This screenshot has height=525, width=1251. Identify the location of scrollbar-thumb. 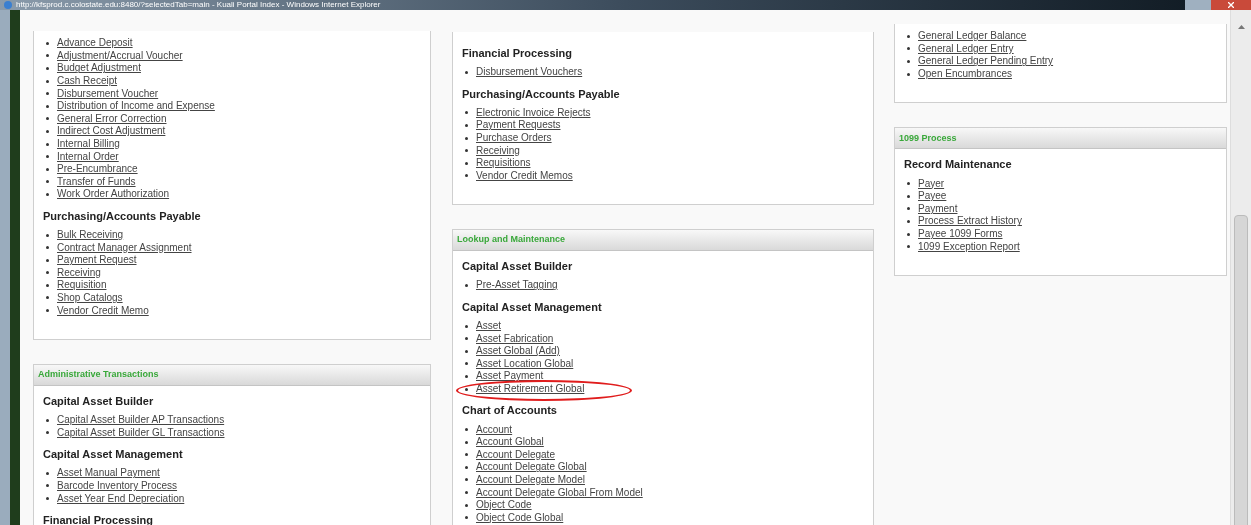
(1241, 370).